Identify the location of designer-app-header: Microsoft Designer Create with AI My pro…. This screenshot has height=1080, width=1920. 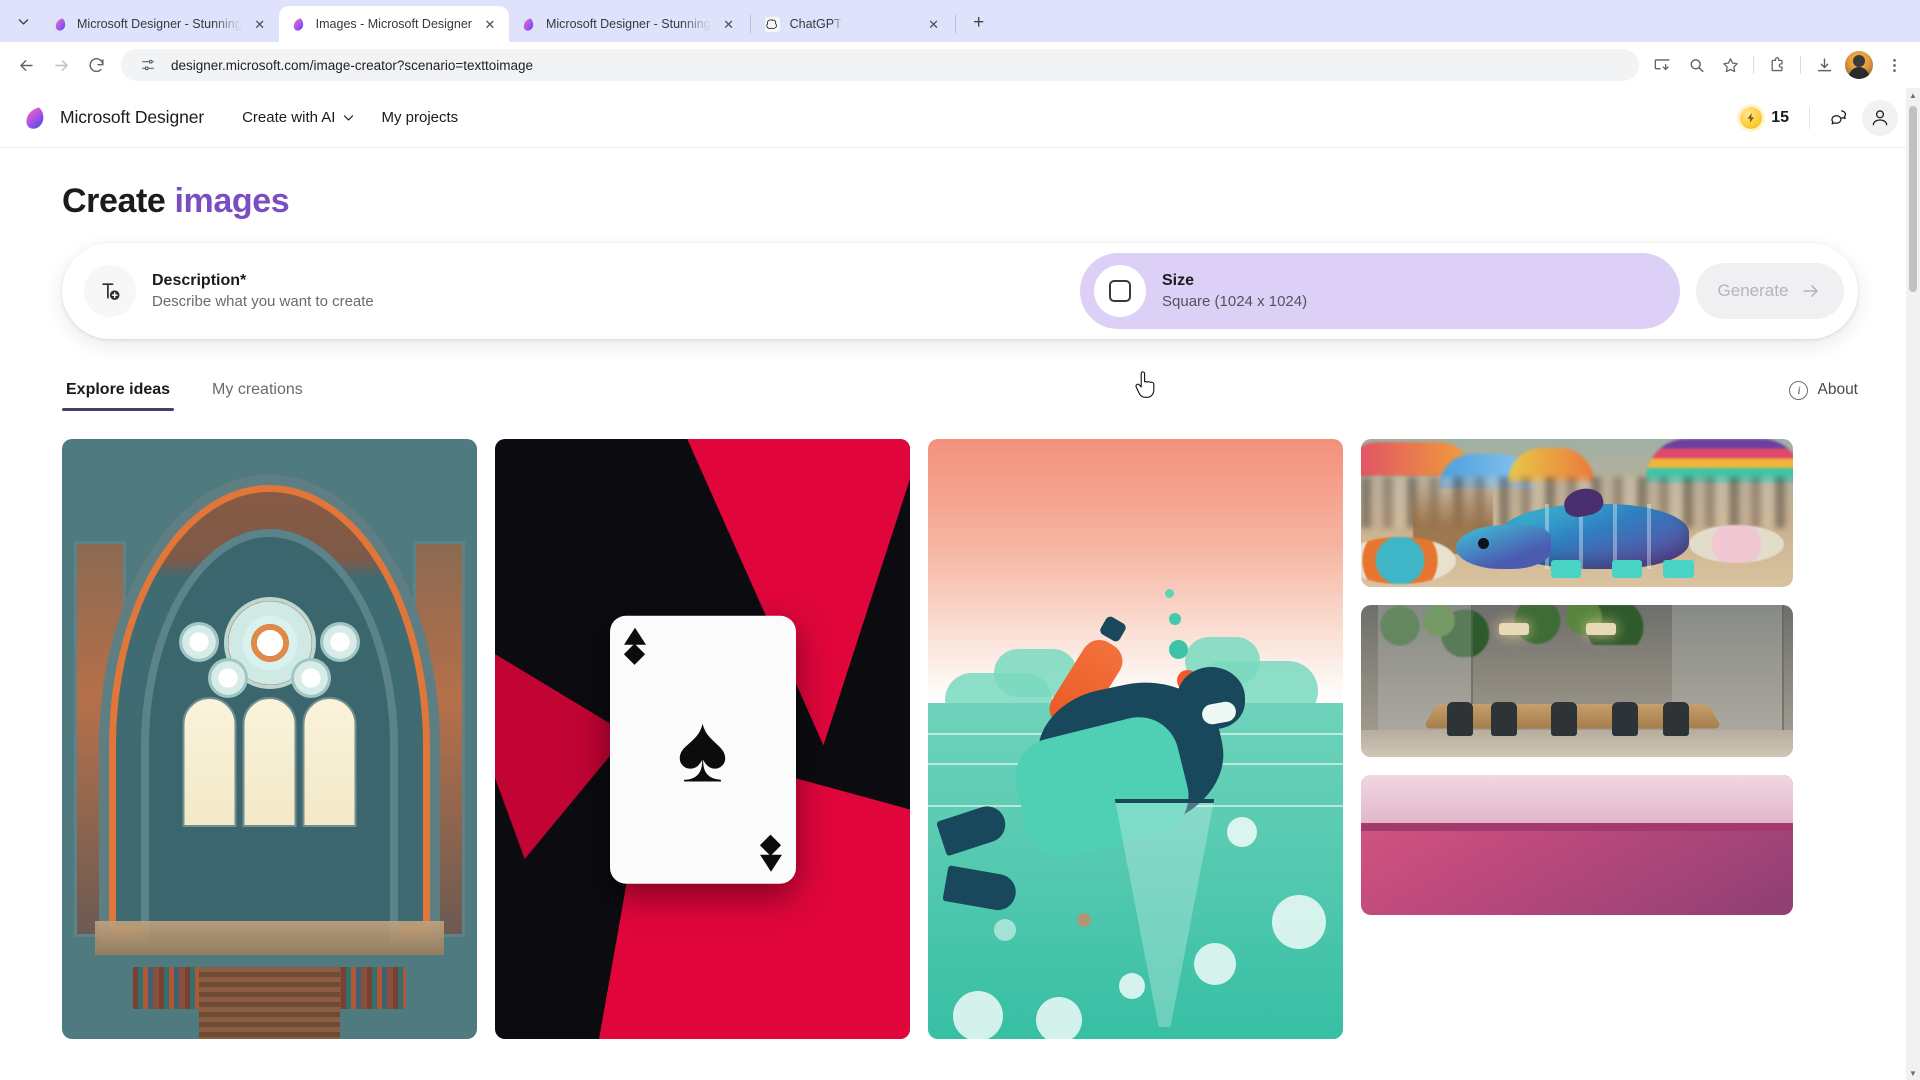
(960, 118).